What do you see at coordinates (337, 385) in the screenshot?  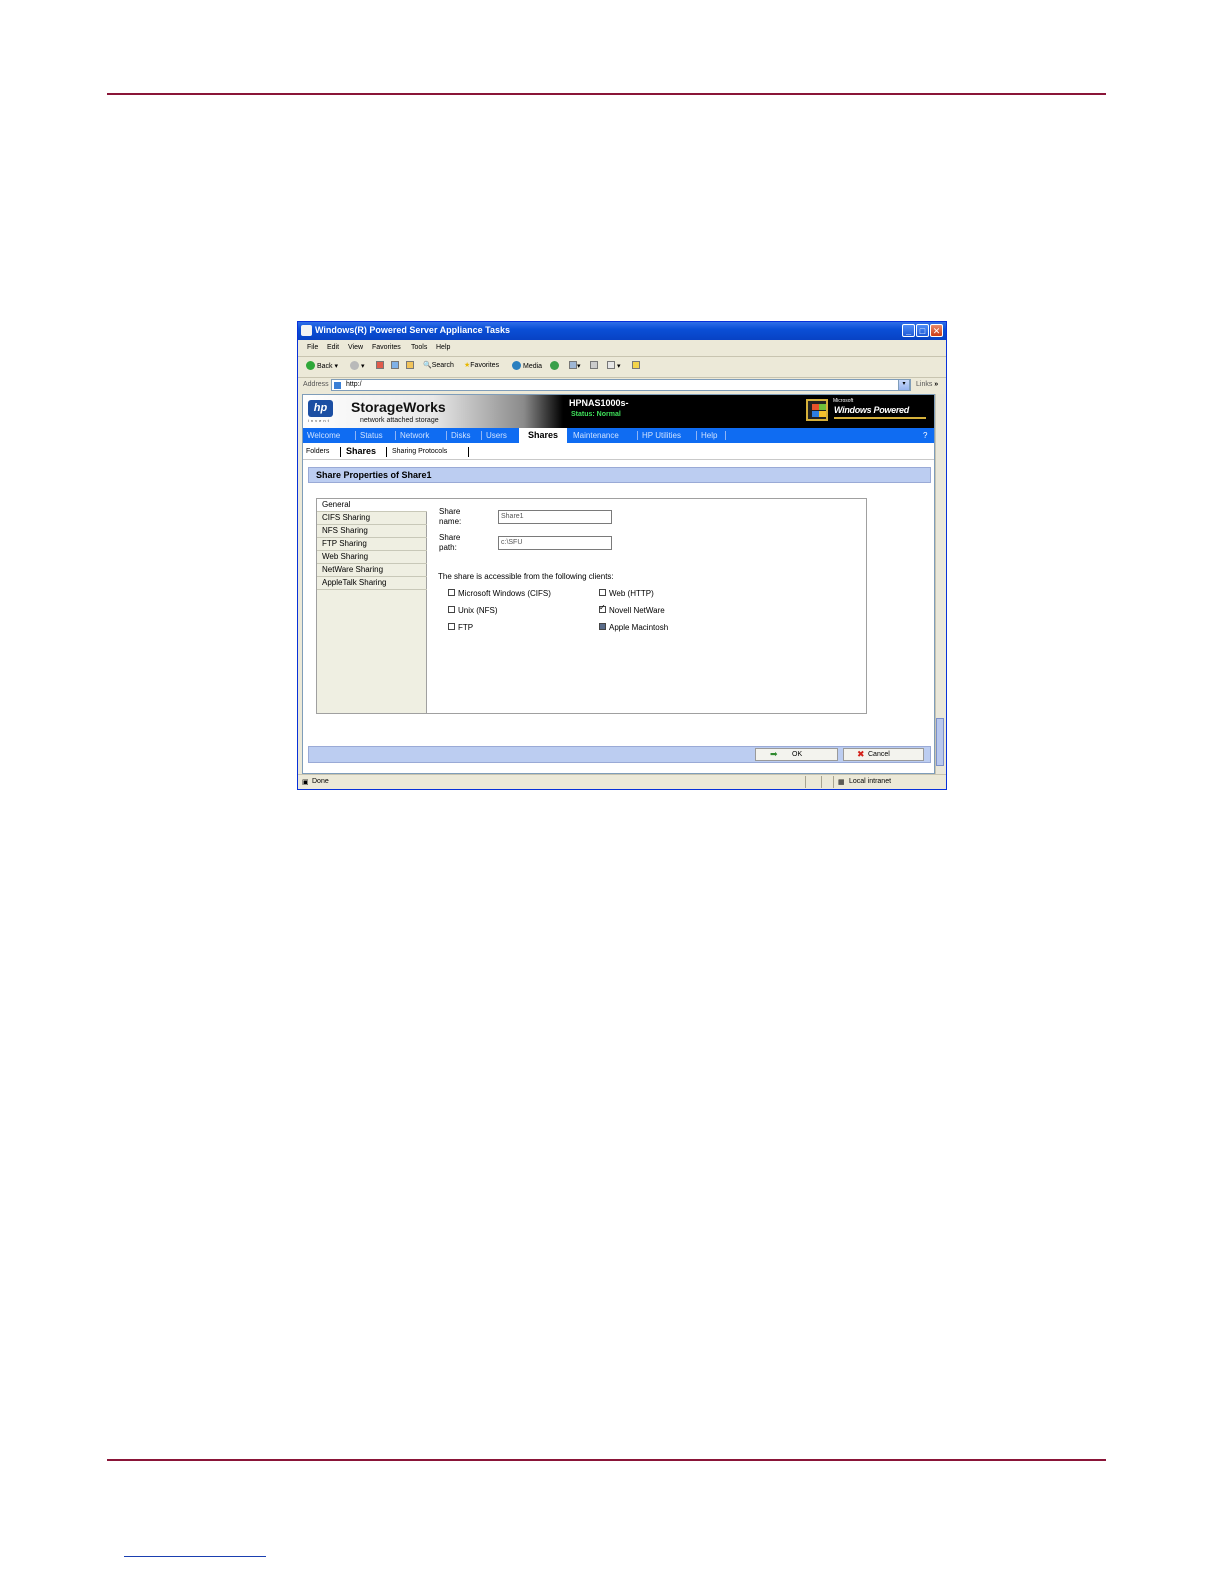 I see `page-icon` at bounding box center [337, 385].